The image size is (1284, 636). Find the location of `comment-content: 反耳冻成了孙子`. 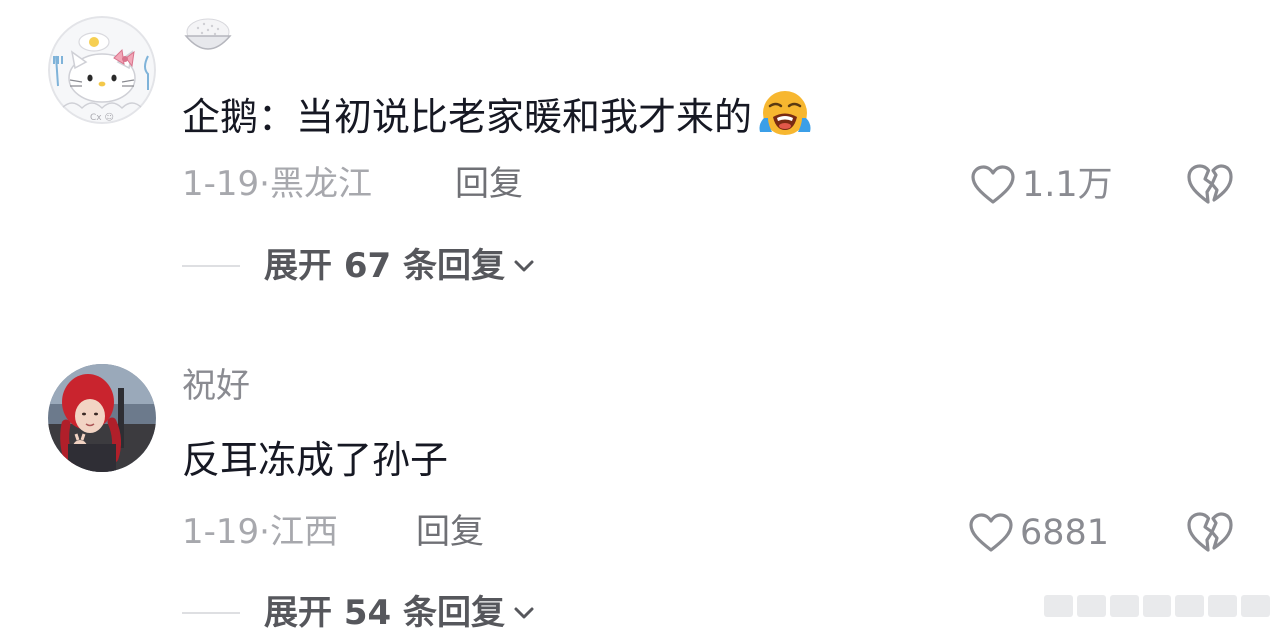

comment-content: 反耳冻成了孙子 is located at coordinates (315, 460).